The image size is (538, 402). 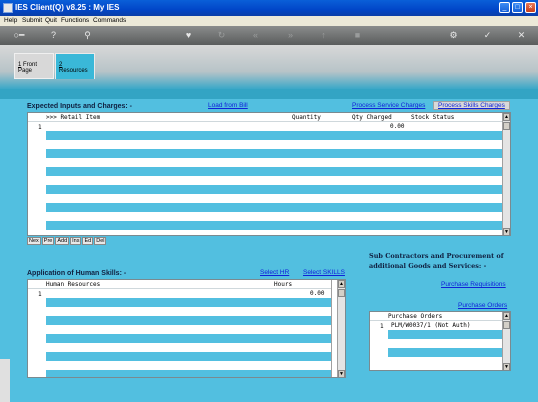 I want to click on col-quantity: Quantity, so click(x=306, y=117).